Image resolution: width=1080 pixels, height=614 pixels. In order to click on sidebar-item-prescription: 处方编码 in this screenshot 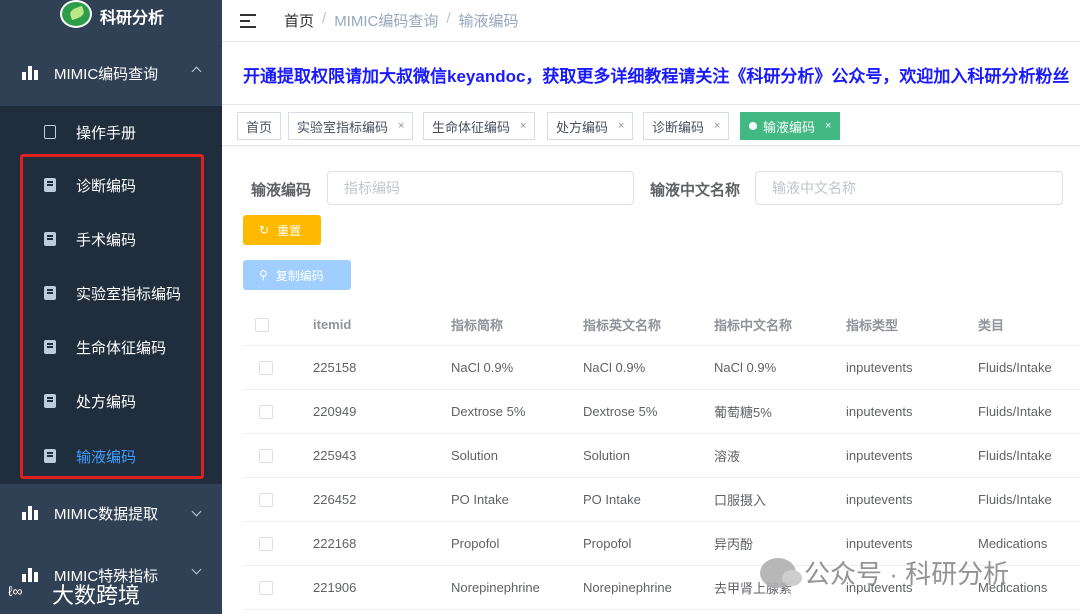, I will do `click(111, 401)`.